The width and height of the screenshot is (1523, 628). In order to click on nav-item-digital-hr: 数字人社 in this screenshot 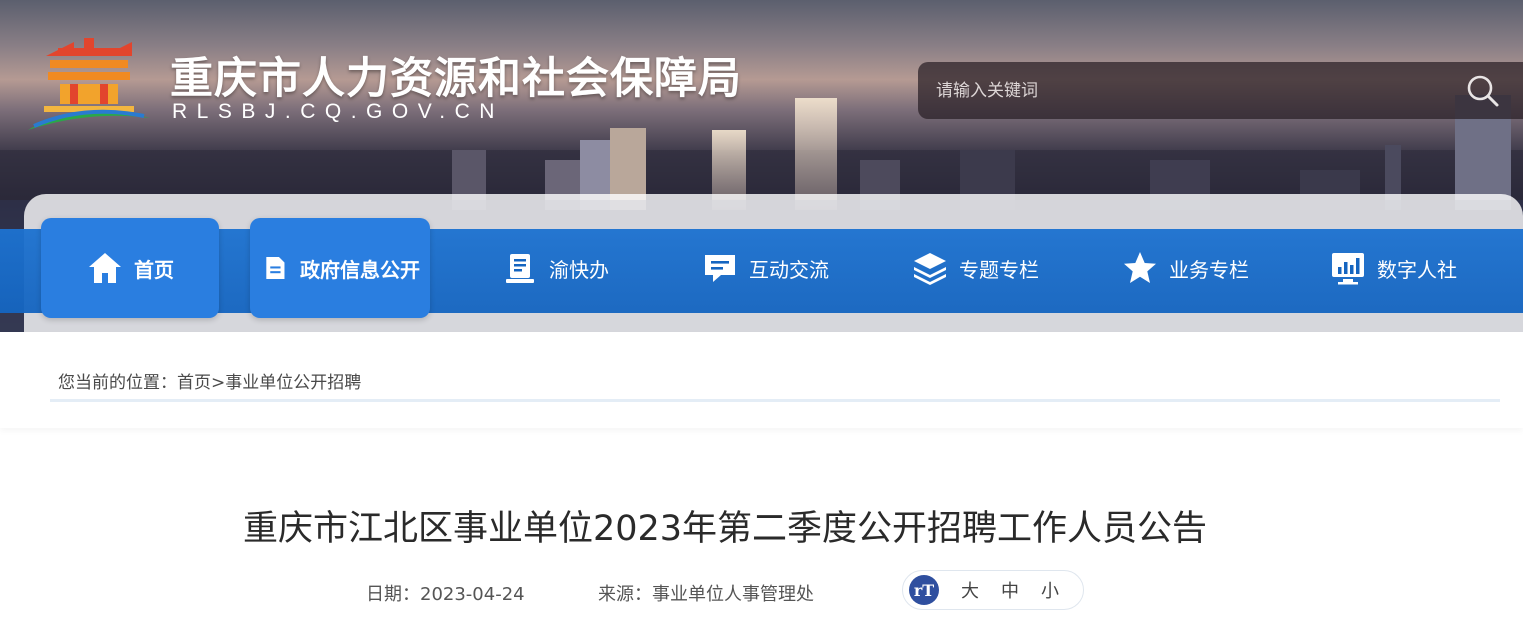, I will do `click(1393, 268)`.